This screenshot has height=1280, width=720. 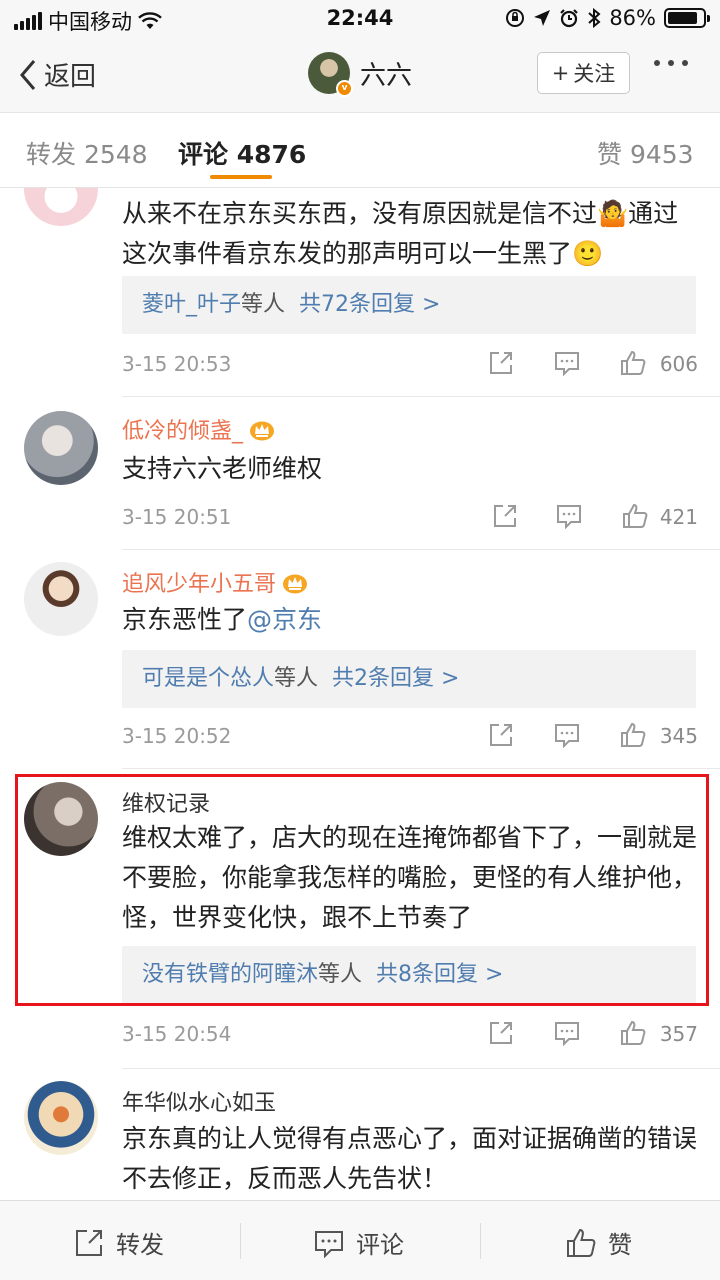 What do you see at coordinates (28, 74) in the screenshot?
I see `chevron-left-icon` at bounding box center [28, 74].